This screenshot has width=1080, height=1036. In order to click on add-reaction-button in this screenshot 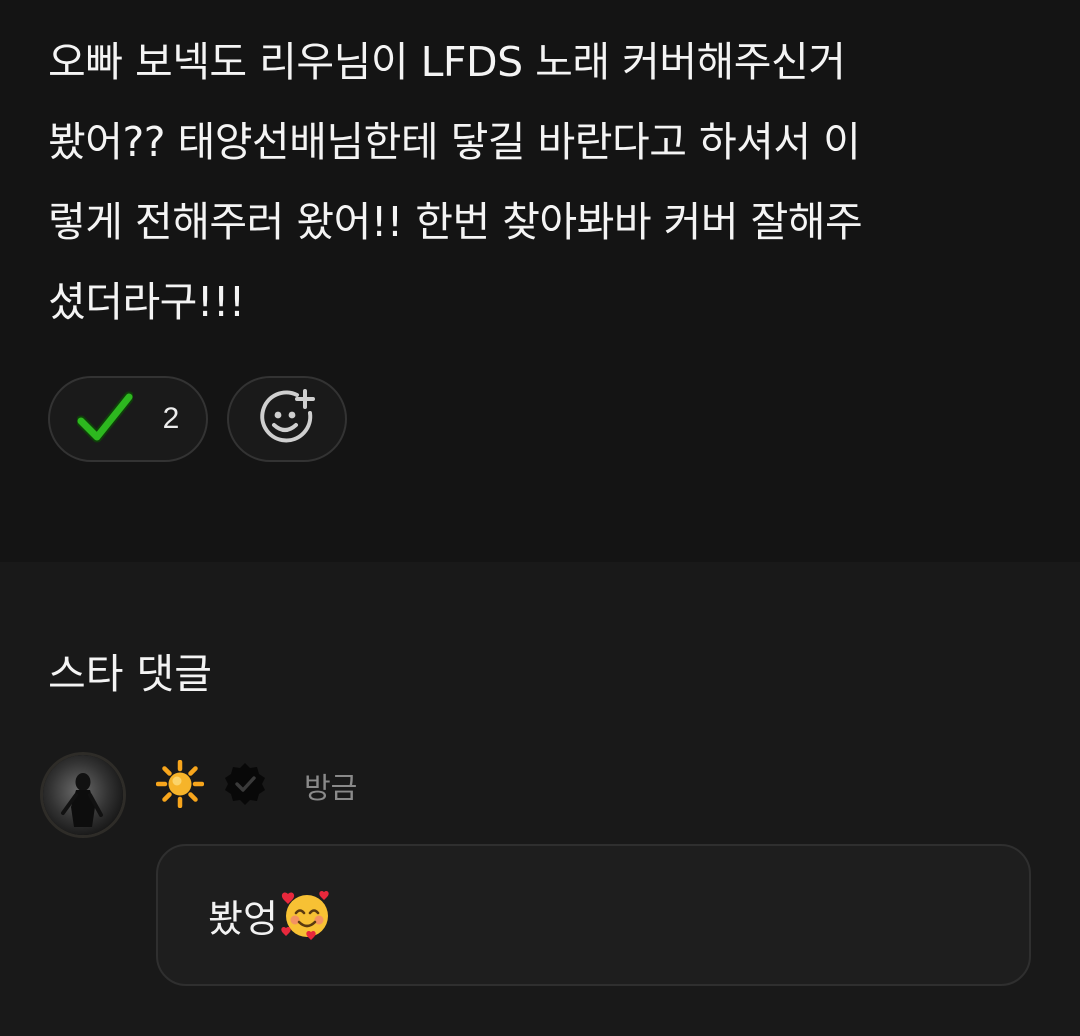, I will do `click(287, 419)`.